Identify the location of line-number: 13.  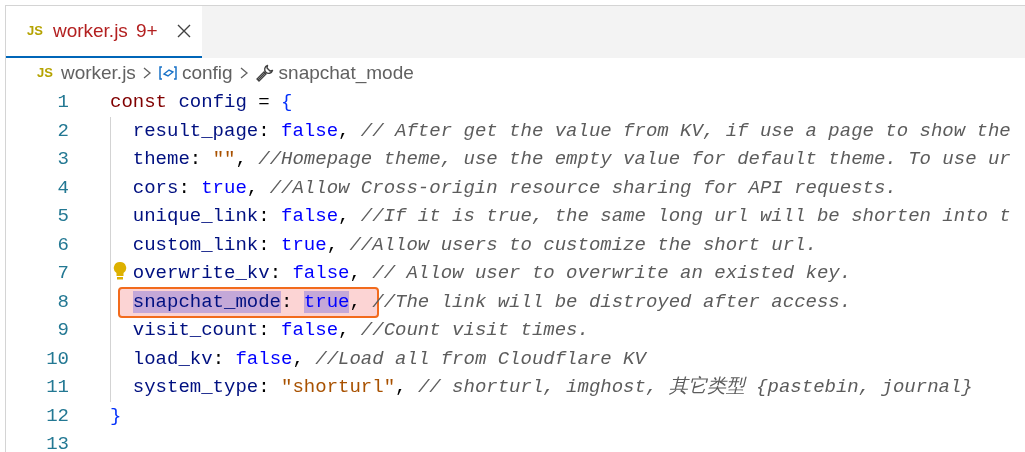
(57, 442).